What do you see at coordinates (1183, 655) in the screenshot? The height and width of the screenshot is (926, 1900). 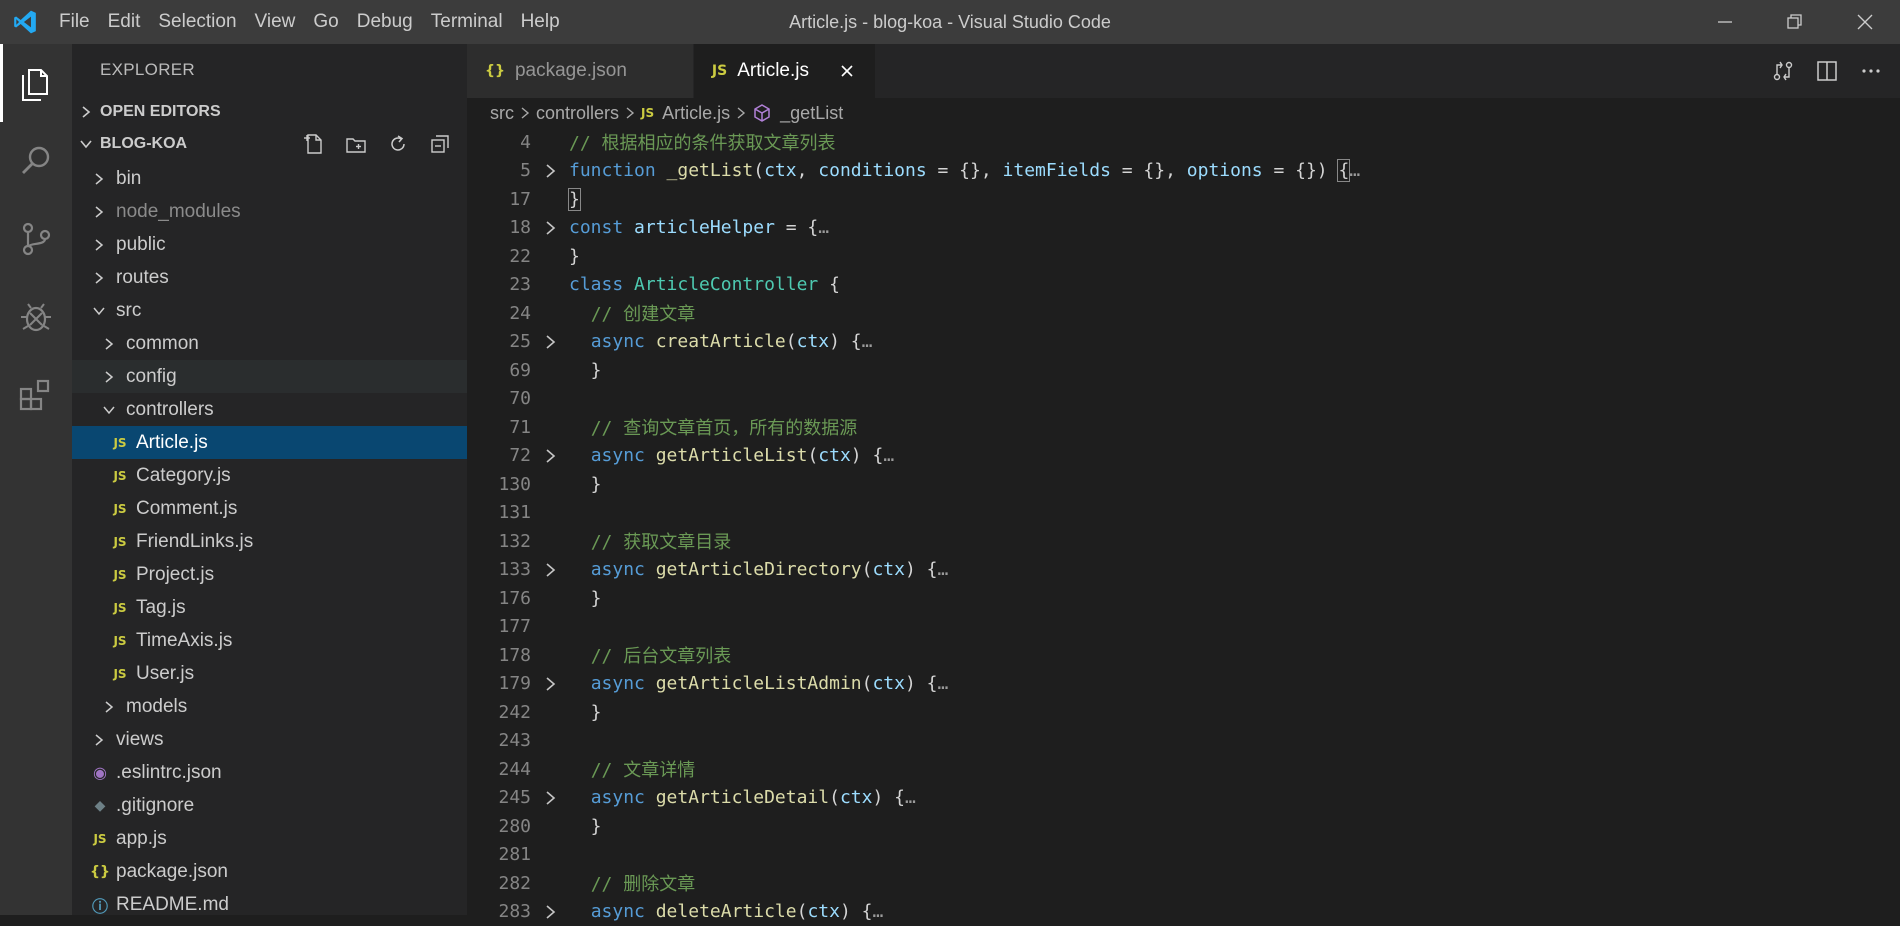 I see `code-line: 178 // 后台文章列表` at bounding box center [1183, 655].